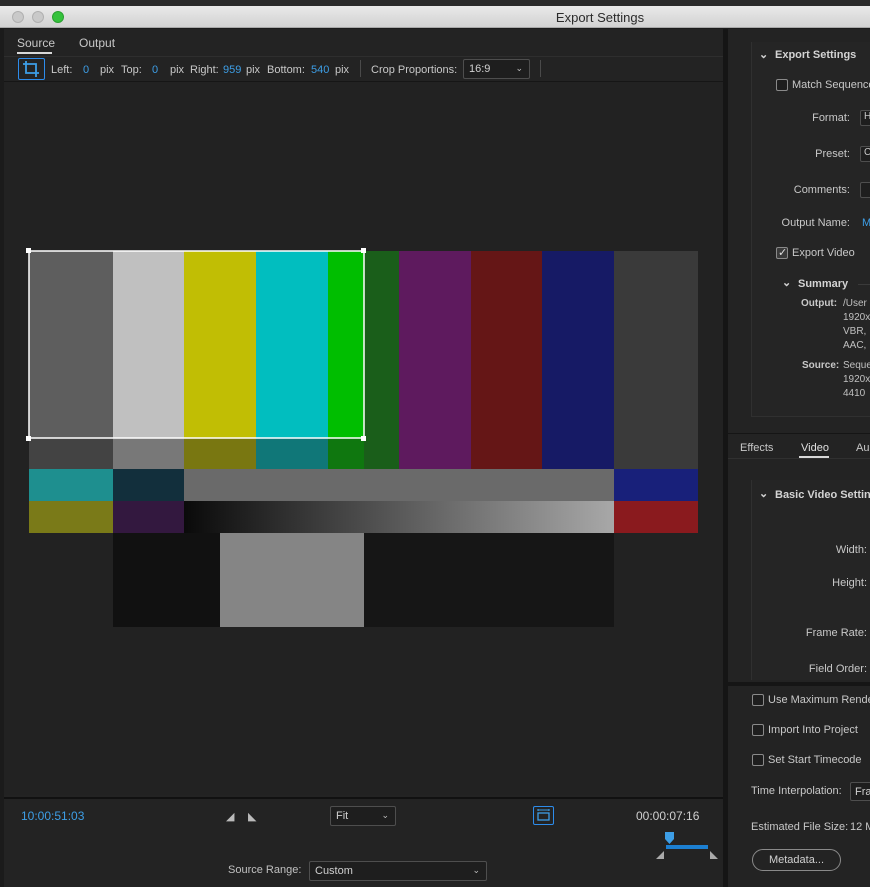 The image size is (870, 887). Describe the element at coordinates (836, 633) in the screenshot. I see `frame-rate-label: Frame Rate:` at that location.